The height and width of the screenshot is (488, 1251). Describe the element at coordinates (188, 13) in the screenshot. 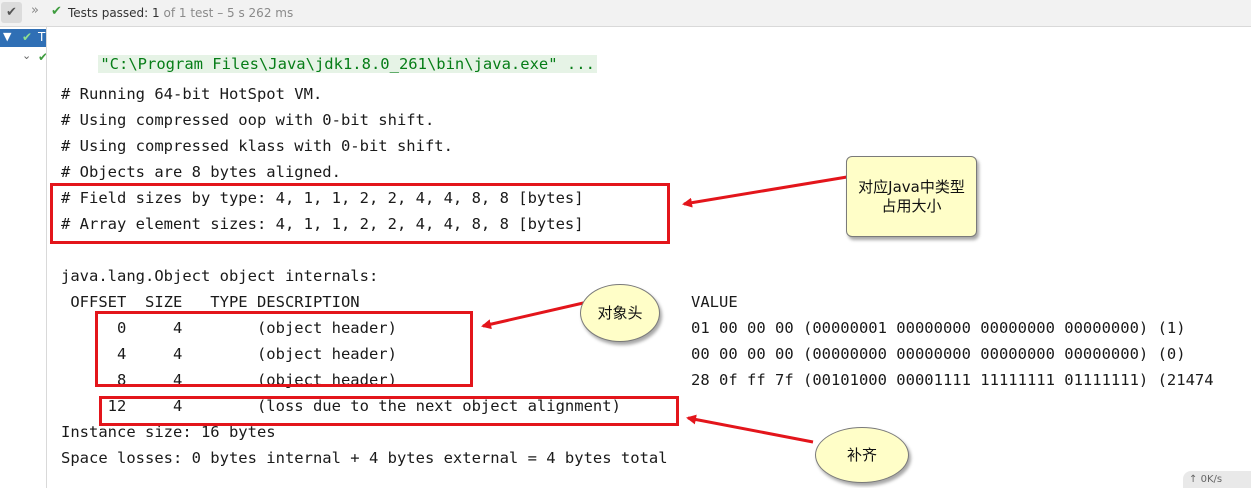

I see `total-text: of 1 test` at that location.